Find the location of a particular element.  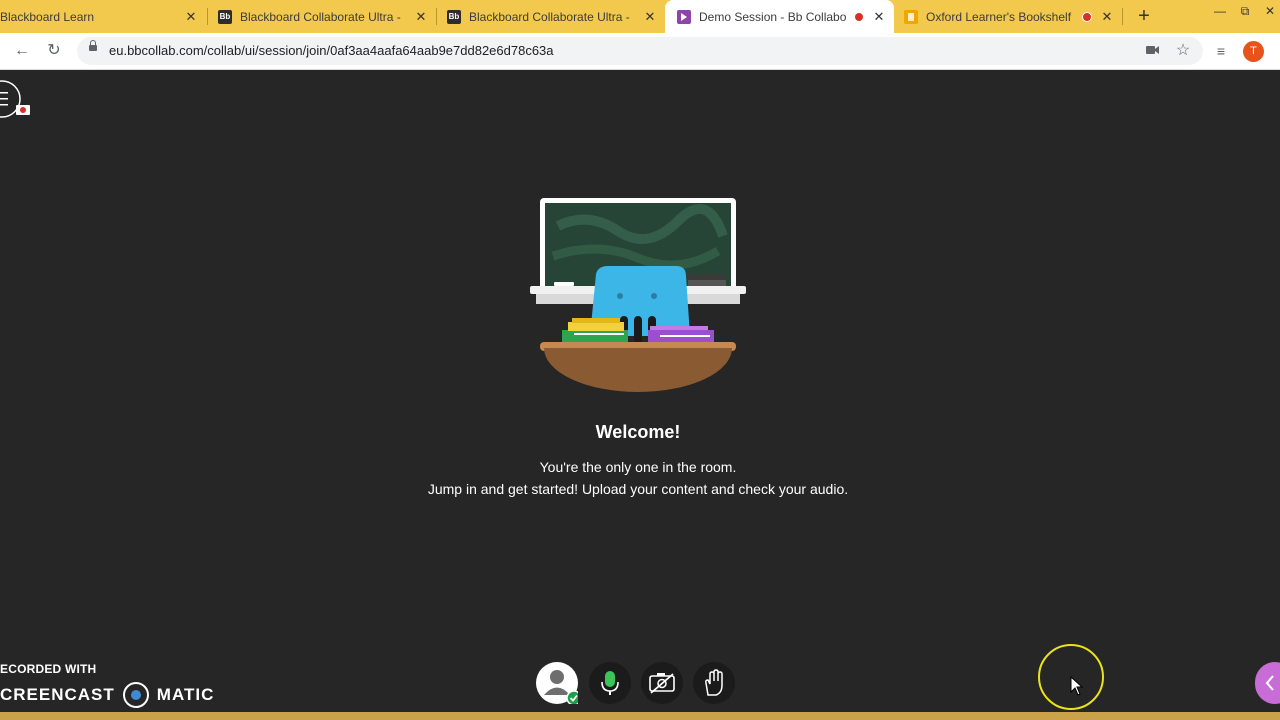

watermark-recorded-with: ECORDED WITH is located at coordinates (48, 669).